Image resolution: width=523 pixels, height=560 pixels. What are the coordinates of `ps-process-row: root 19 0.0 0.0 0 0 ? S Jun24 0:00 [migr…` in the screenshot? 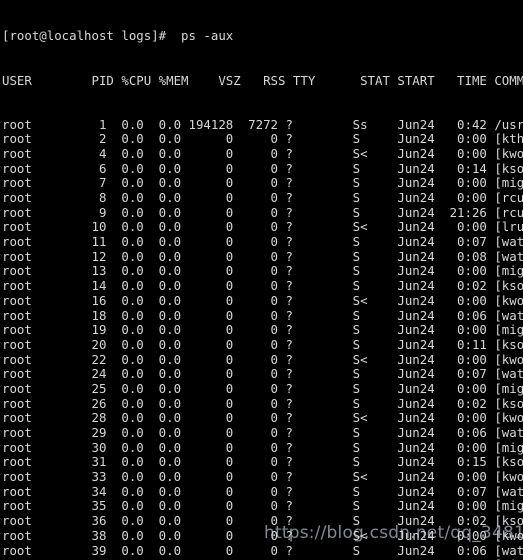 It's located at (262, 330).